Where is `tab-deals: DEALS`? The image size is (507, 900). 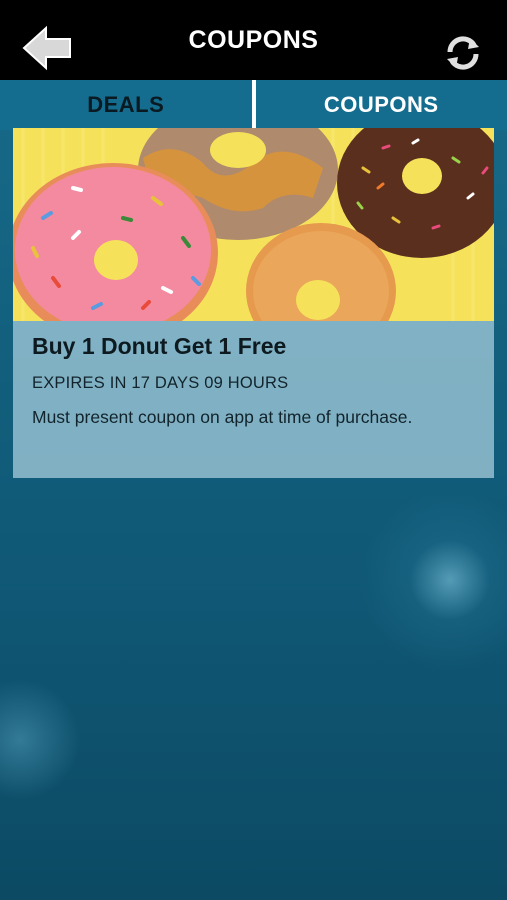 tab-deals: DEALS is located at coordinates (126, 105).